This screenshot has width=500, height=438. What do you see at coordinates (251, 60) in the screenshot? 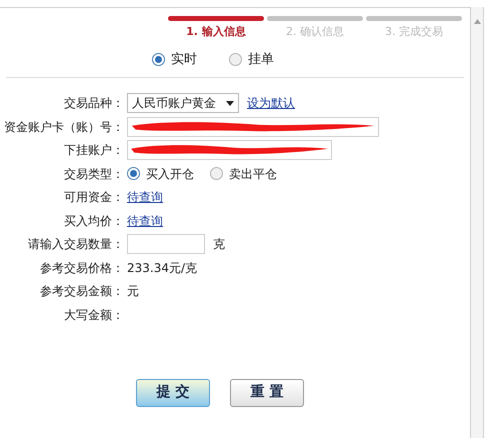
I see `radio-option: 挂单` at bounding box center [251, 60].